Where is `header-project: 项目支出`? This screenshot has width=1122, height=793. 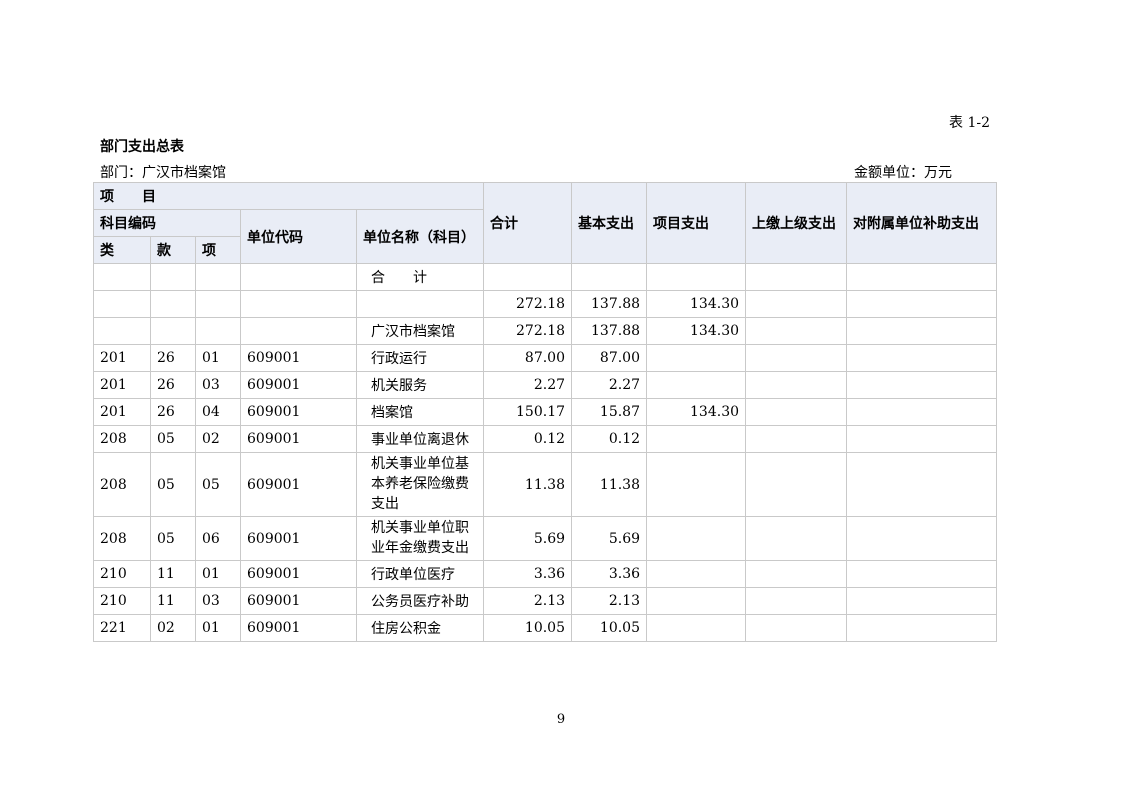 header-project: 项目支出 is located at coordinates (696, 223).